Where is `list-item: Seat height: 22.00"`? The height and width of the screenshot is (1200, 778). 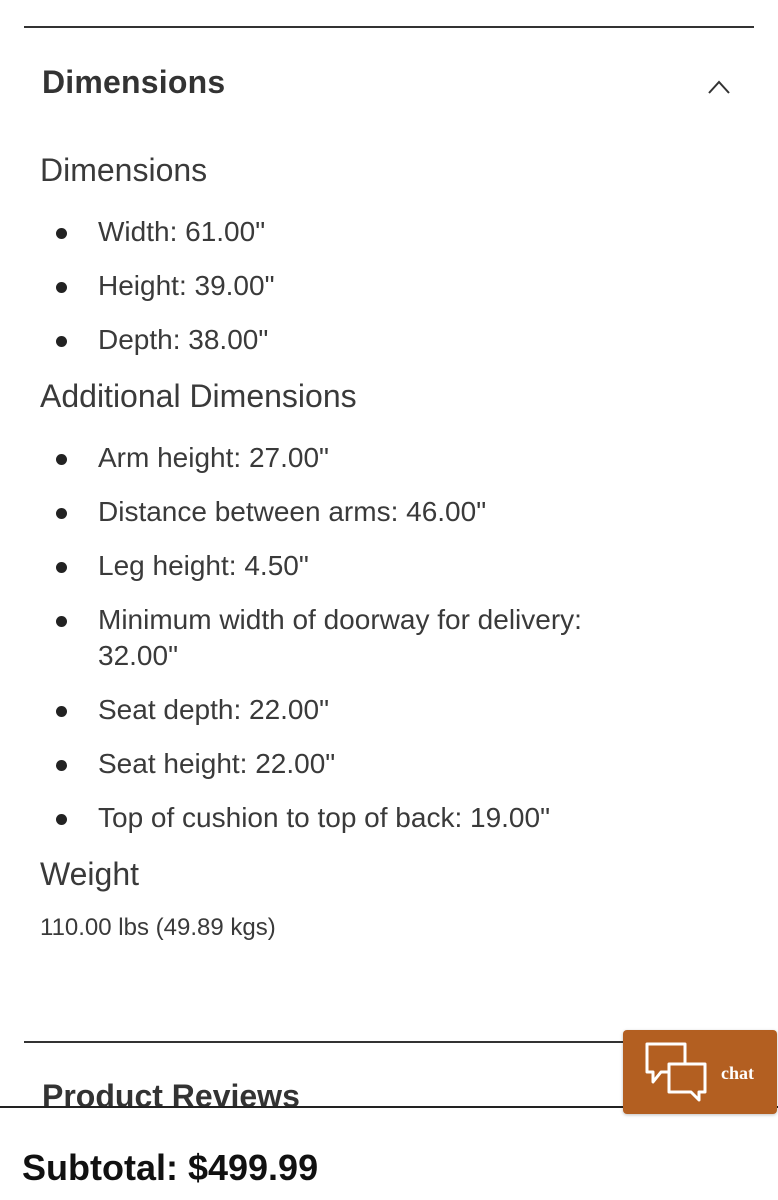 list-item: Seat height: 22.00" is located at coordinates (390, 764).